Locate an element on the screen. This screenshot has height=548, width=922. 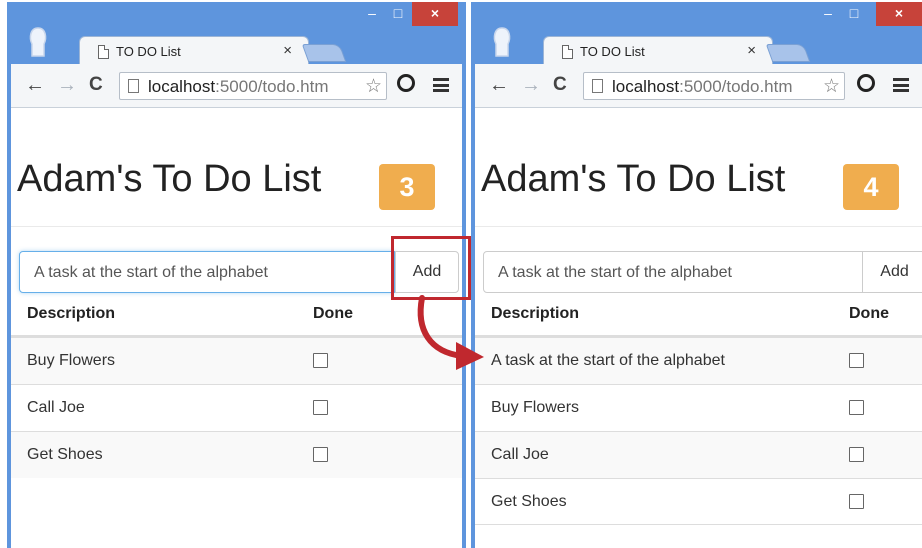
table-row: A task at the start of the alphabet is located at coordinates (698, 360).